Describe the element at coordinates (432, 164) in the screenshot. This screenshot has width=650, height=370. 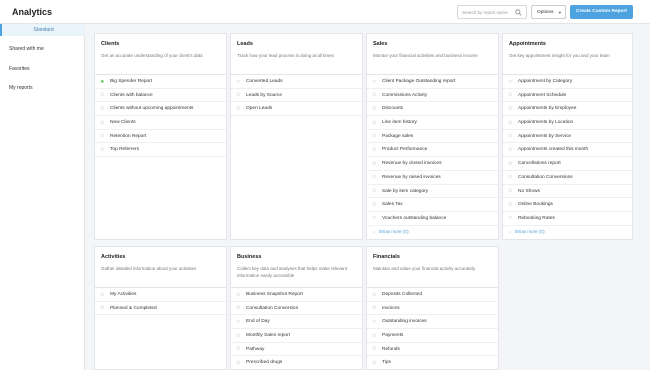
I see `report-item-revenue-by-closed-invoices: ☆ Revenue by closed invoices` at that location.